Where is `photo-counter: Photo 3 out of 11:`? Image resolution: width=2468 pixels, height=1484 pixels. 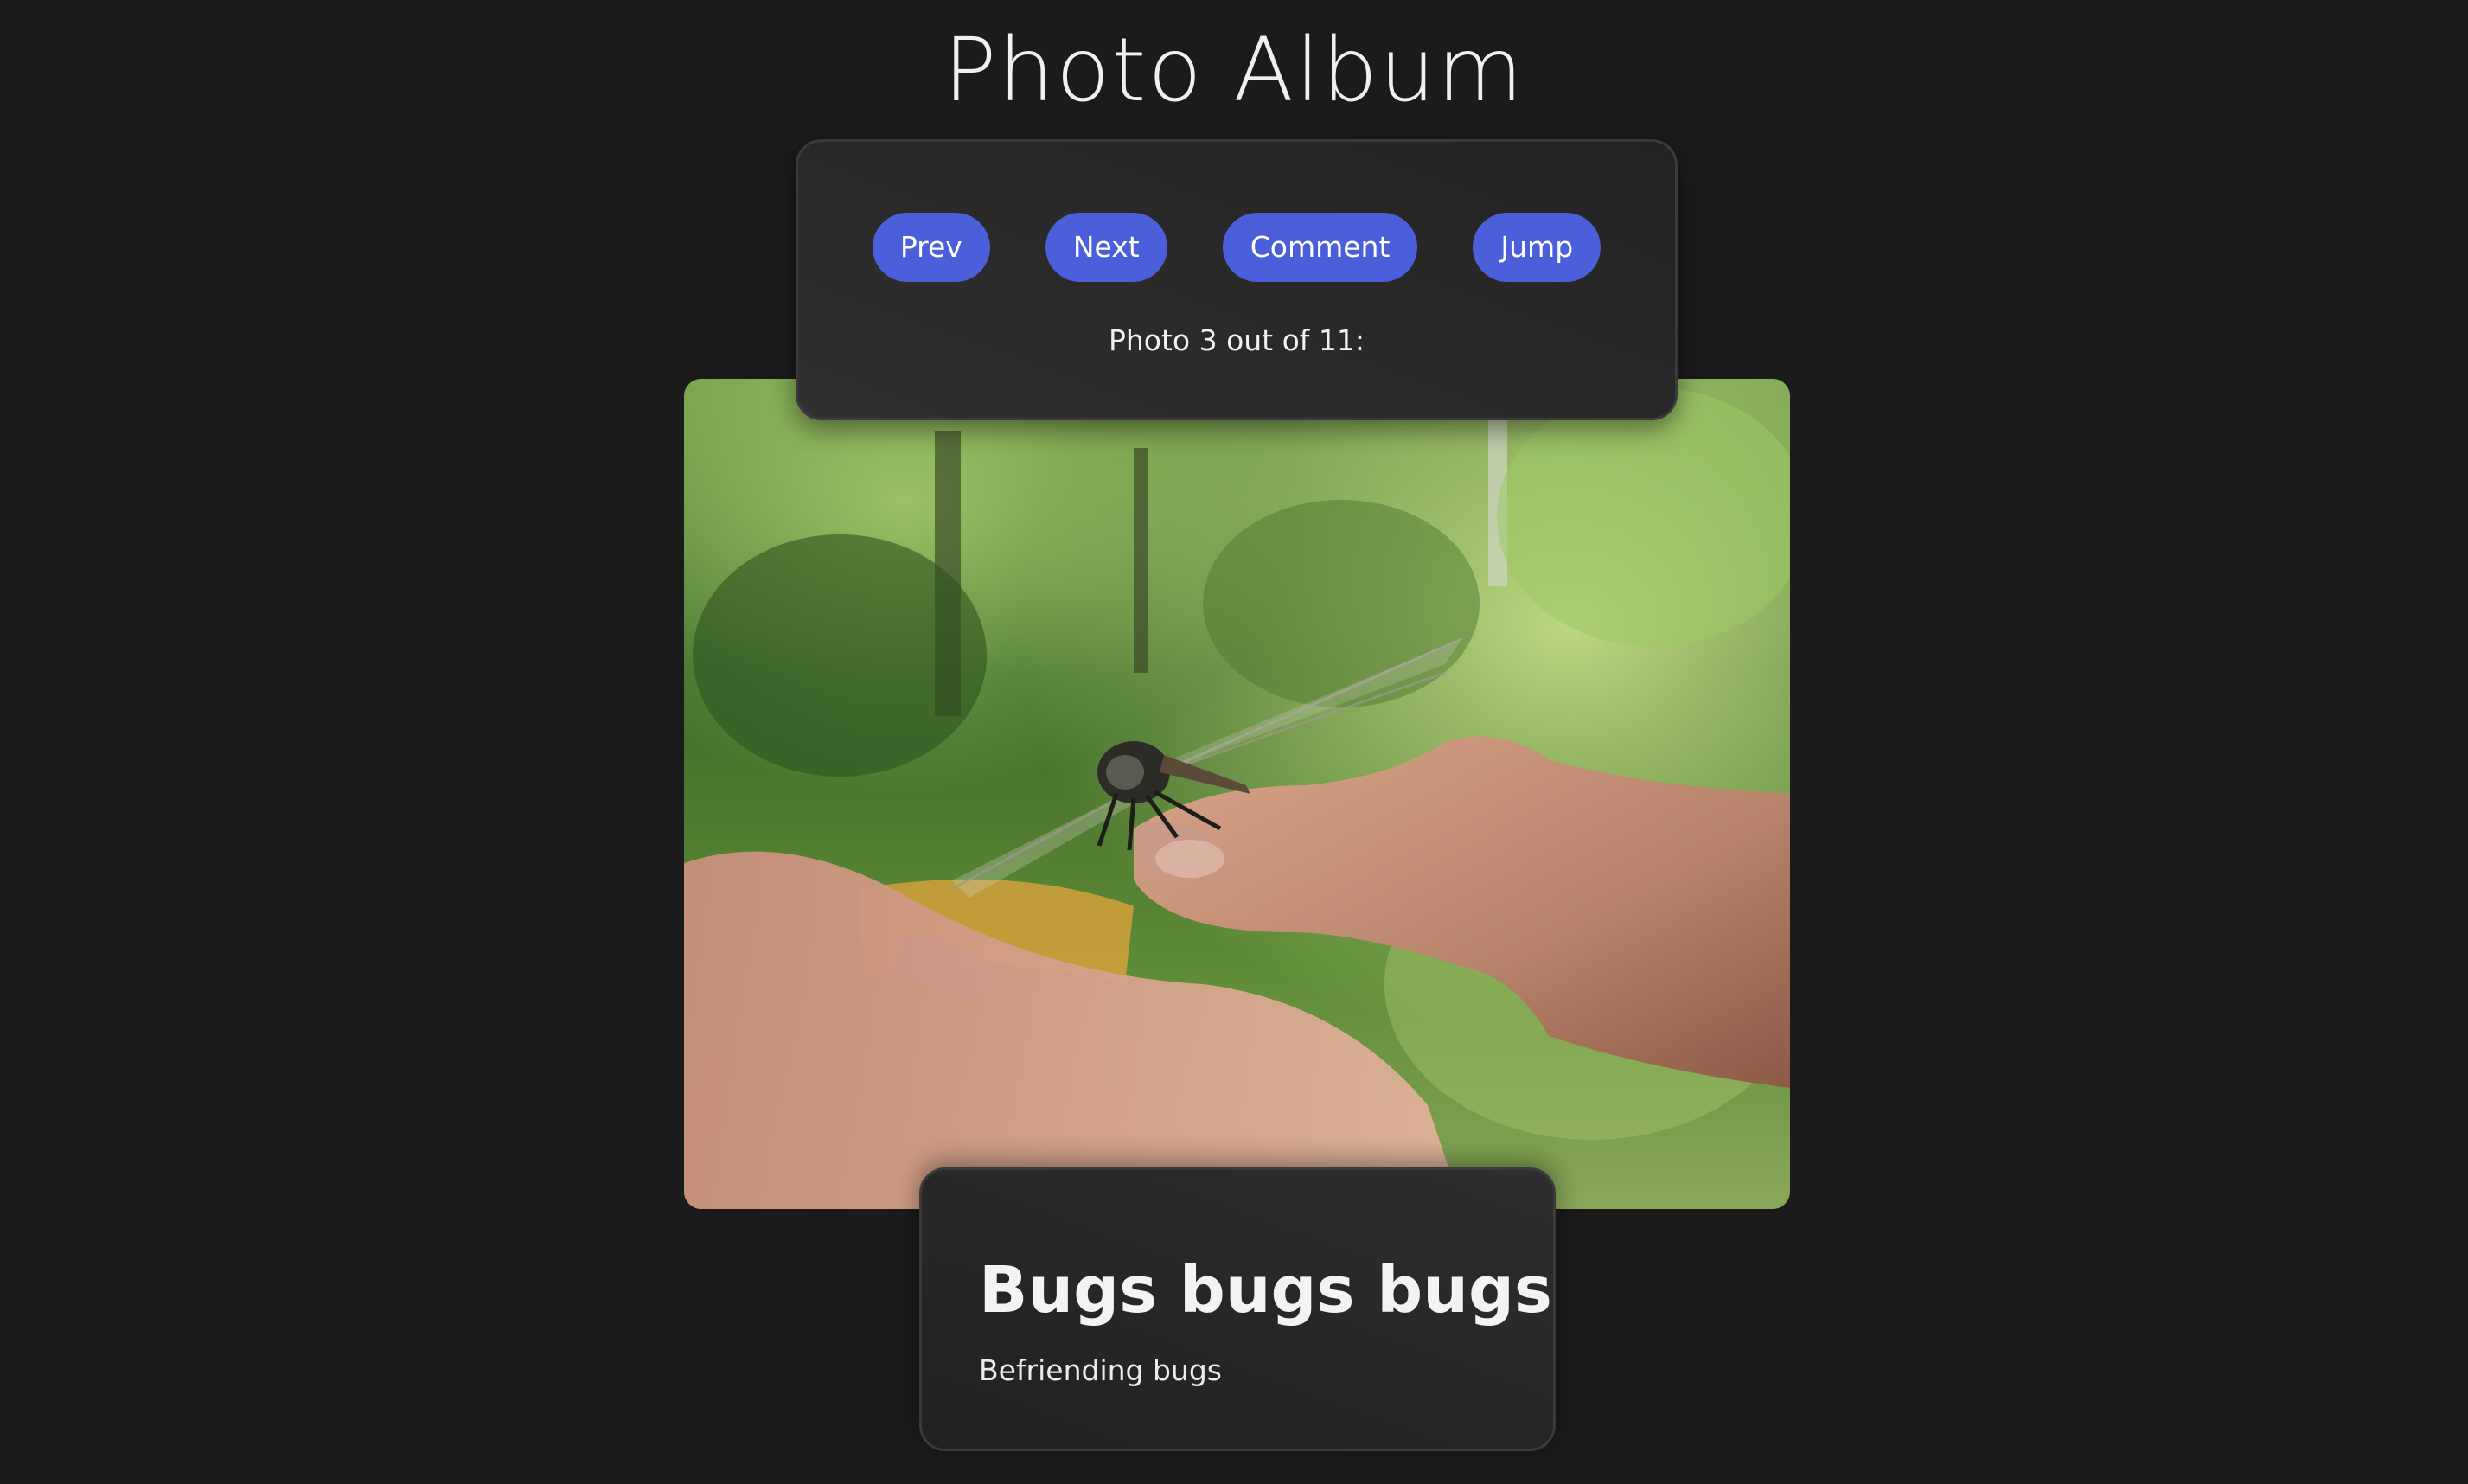
photo-counter: Photo 3 out of 11: is located at coordinates (1237, 340).